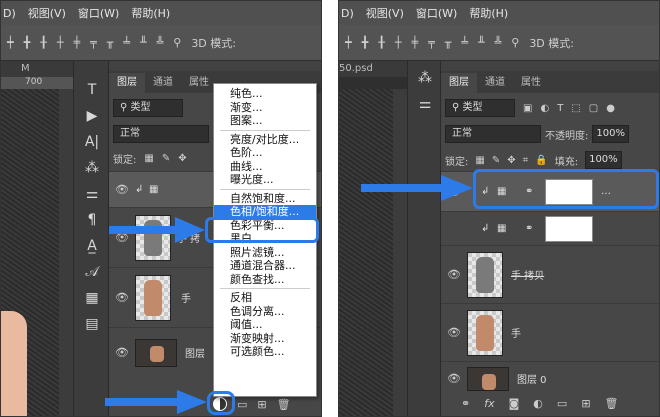  Describe the element at coordinates (610, 134) in the screenshot. I see `opacity-input: 100%` at that location.